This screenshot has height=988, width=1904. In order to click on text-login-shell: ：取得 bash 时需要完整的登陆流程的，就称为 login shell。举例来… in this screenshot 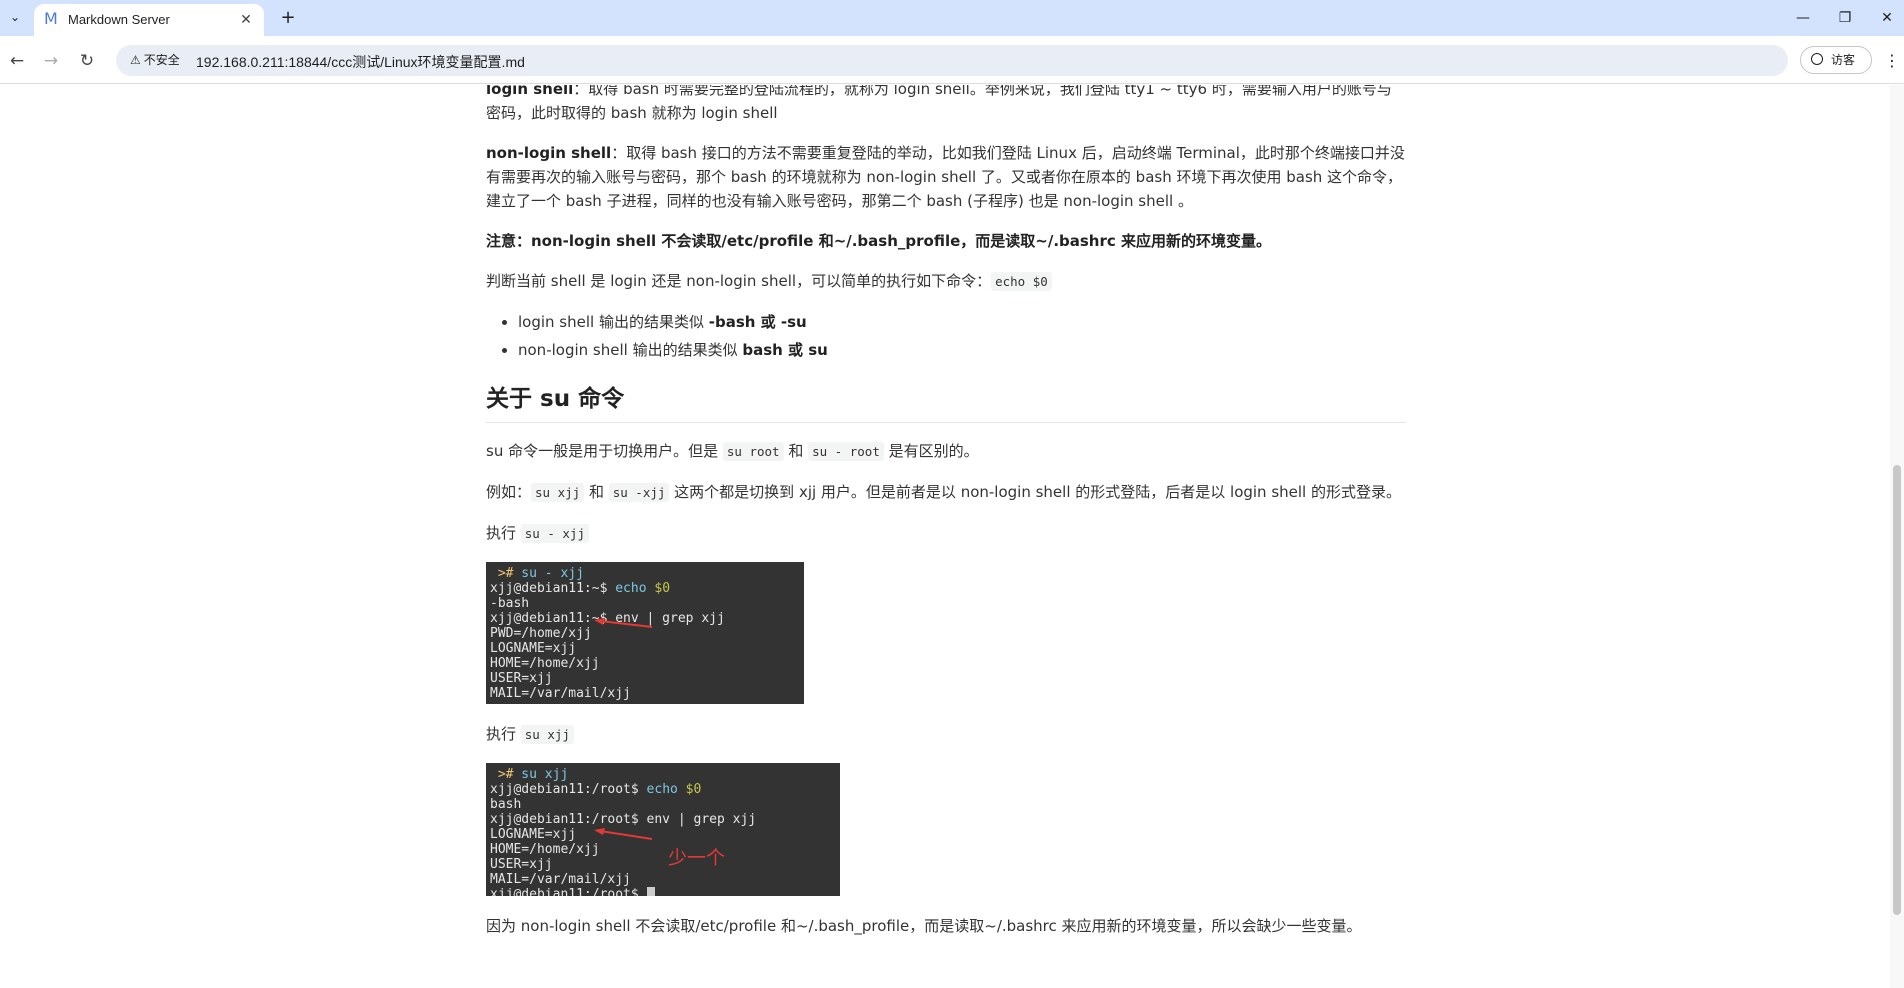, I will do `click(939, 103)`.